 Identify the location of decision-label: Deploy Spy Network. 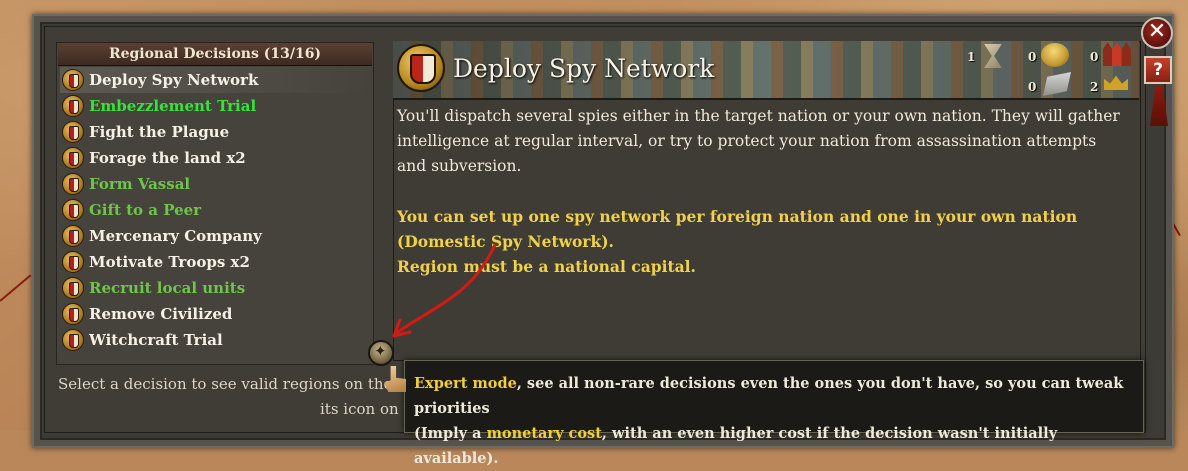
(174, 80).